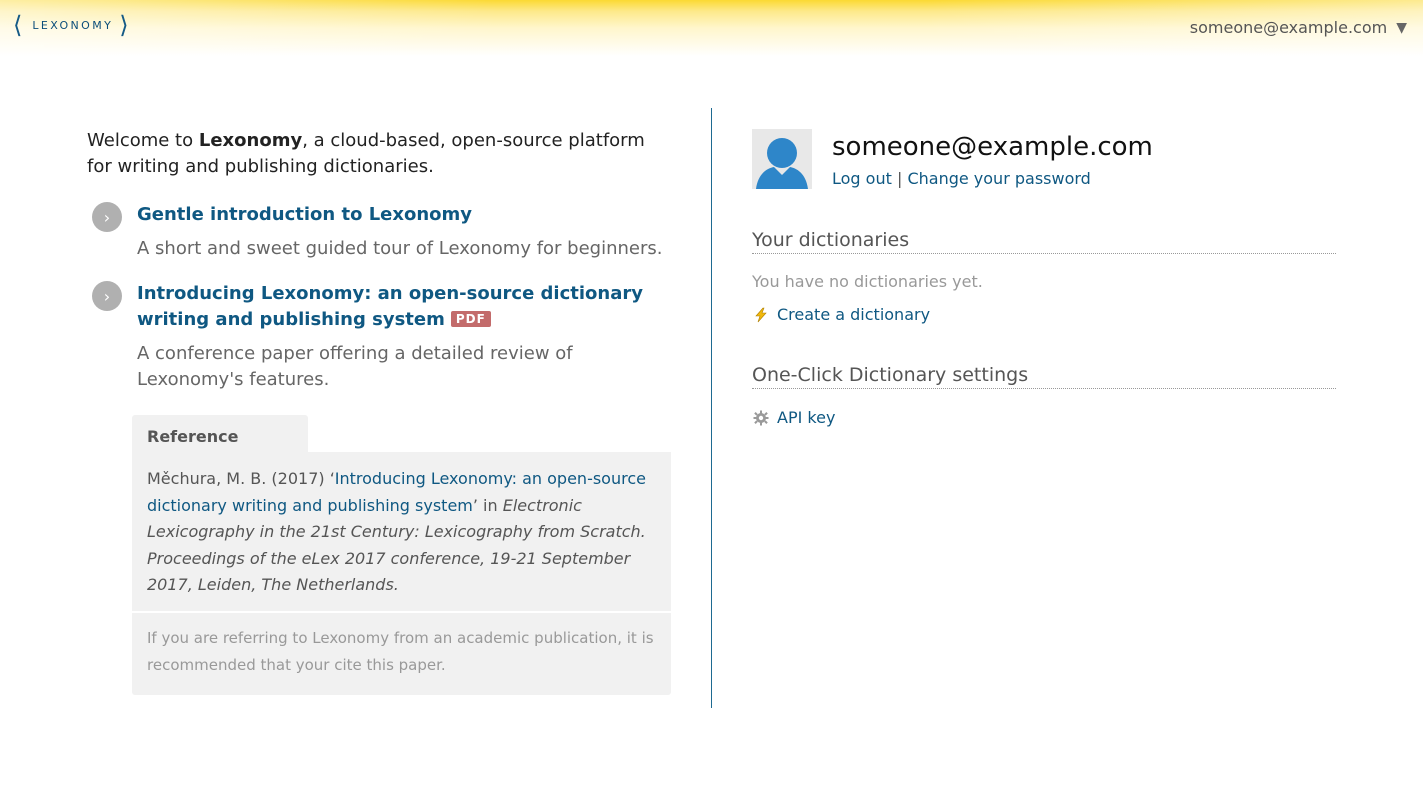 The image size is (1423, 807). What do you see at coordinates (18, 25) in the screenshot?
I see `logo-bracket-left: ⟨` at bounding box center [18, 25].